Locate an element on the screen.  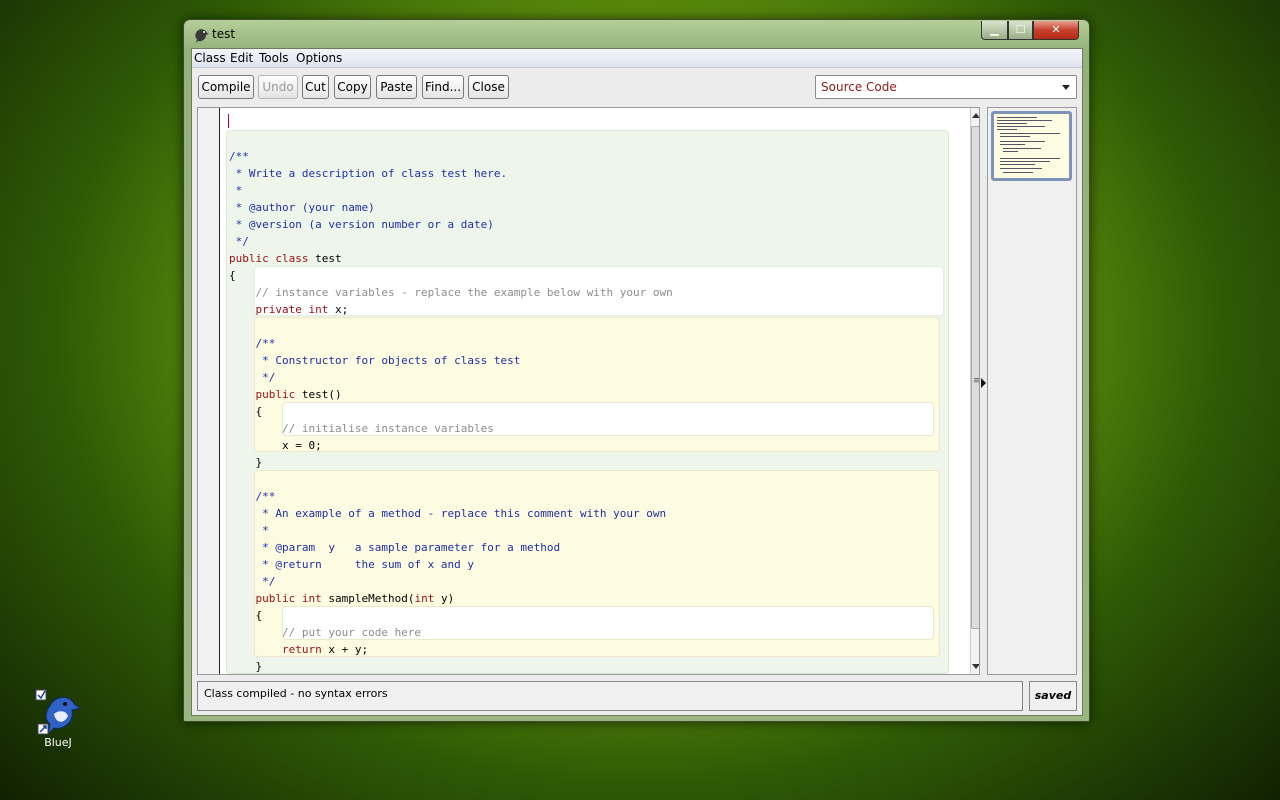
menu-options: Options is located at coordinates (319, 58).